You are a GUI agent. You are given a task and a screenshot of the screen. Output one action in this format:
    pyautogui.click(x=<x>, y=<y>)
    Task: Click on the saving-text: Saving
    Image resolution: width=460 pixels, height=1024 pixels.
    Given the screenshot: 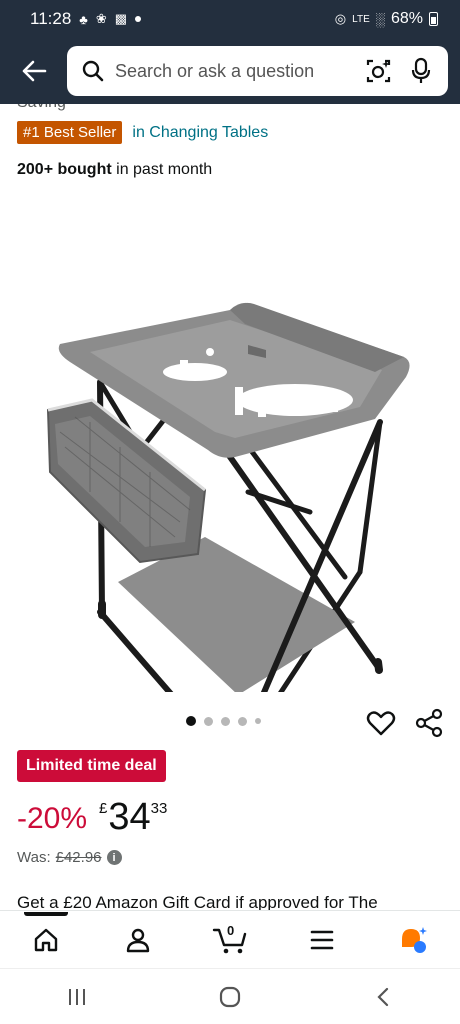 What is the action you would take?
    pyautogui.click(x=41, y=108)
    